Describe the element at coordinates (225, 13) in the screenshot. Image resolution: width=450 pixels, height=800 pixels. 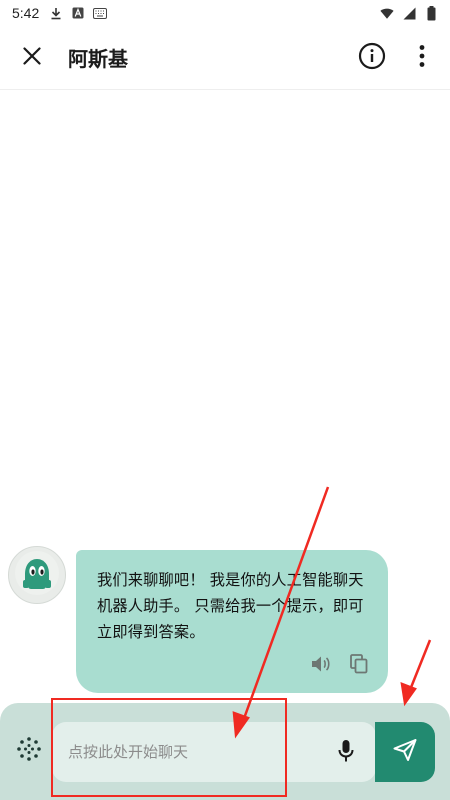
I see `status-bar: 5:42` at that location.